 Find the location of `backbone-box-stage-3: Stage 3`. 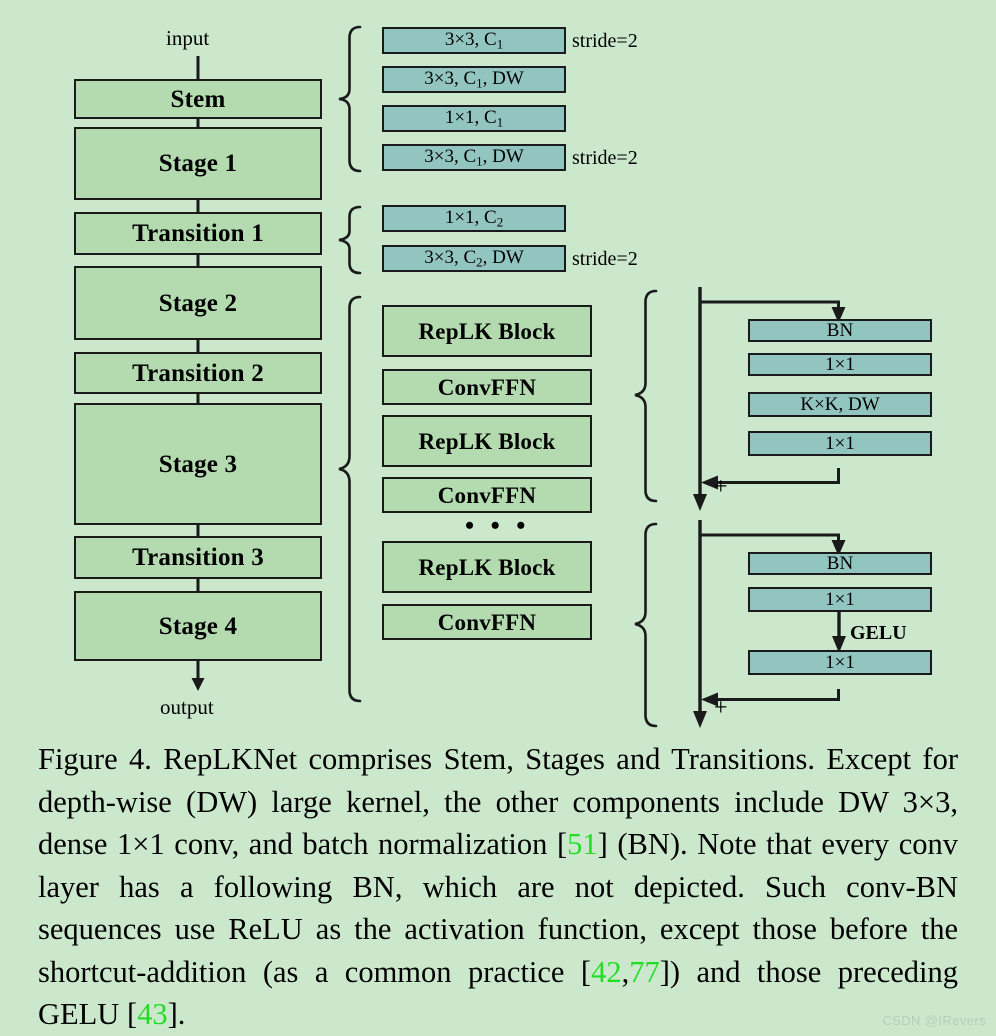

backbone-box-stage-3: Stage 3 is located at coordinates (198, 464).